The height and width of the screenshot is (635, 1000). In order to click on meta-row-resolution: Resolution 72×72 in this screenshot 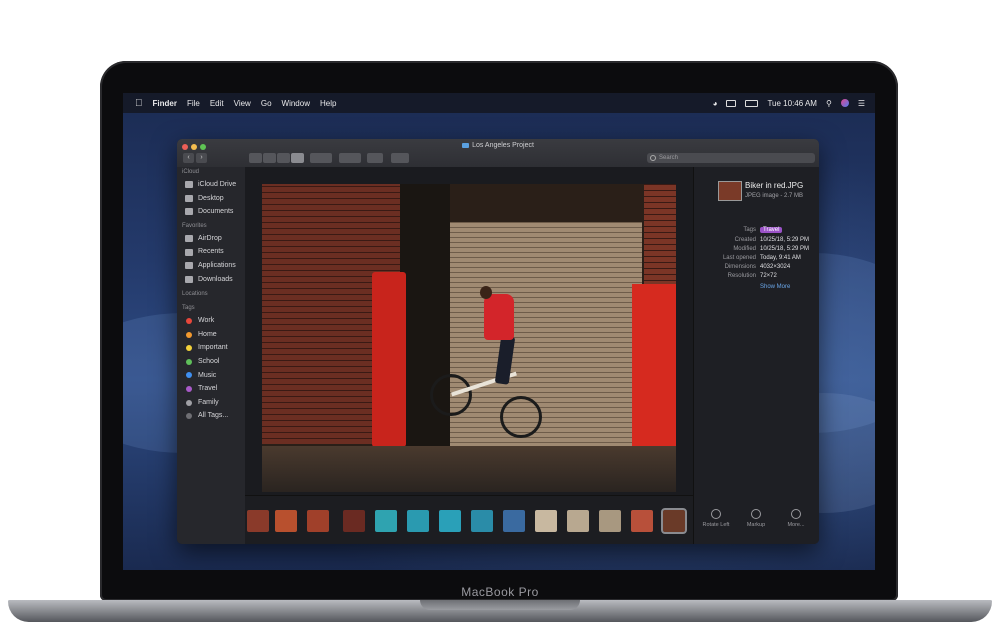, I will do `click(758, 276)`.